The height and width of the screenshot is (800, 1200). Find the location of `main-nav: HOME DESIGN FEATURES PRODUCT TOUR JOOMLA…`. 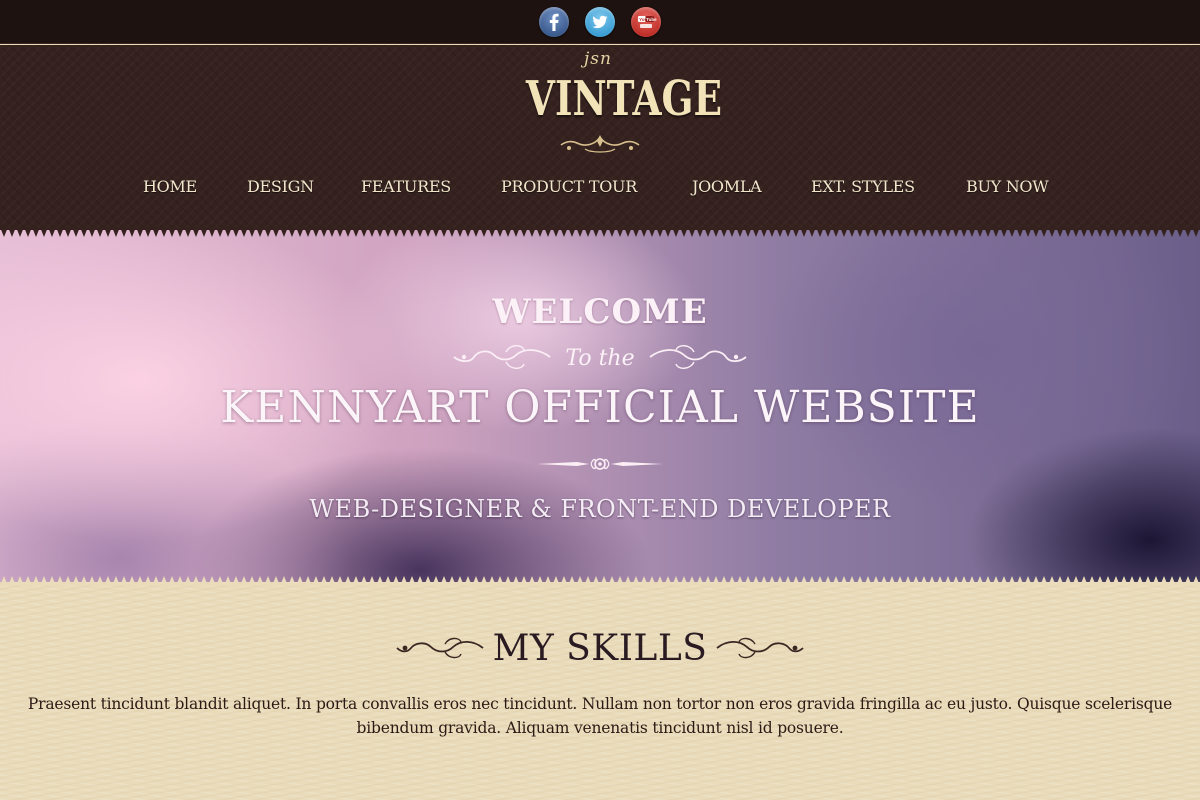

main-nav: HOME DESIGN FEATURES PRODUCT TOUR JOOMLA… is located at coordinates (600, 188).